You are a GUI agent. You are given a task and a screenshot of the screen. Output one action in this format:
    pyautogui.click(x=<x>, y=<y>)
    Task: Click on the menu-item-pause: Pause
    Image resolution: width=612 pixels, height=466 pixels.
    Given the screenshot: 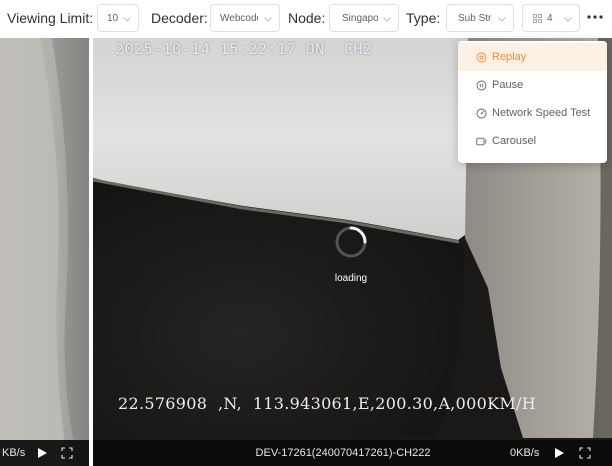 What is the action you would take?
    pyautogui.click(x=532, y=85)
    